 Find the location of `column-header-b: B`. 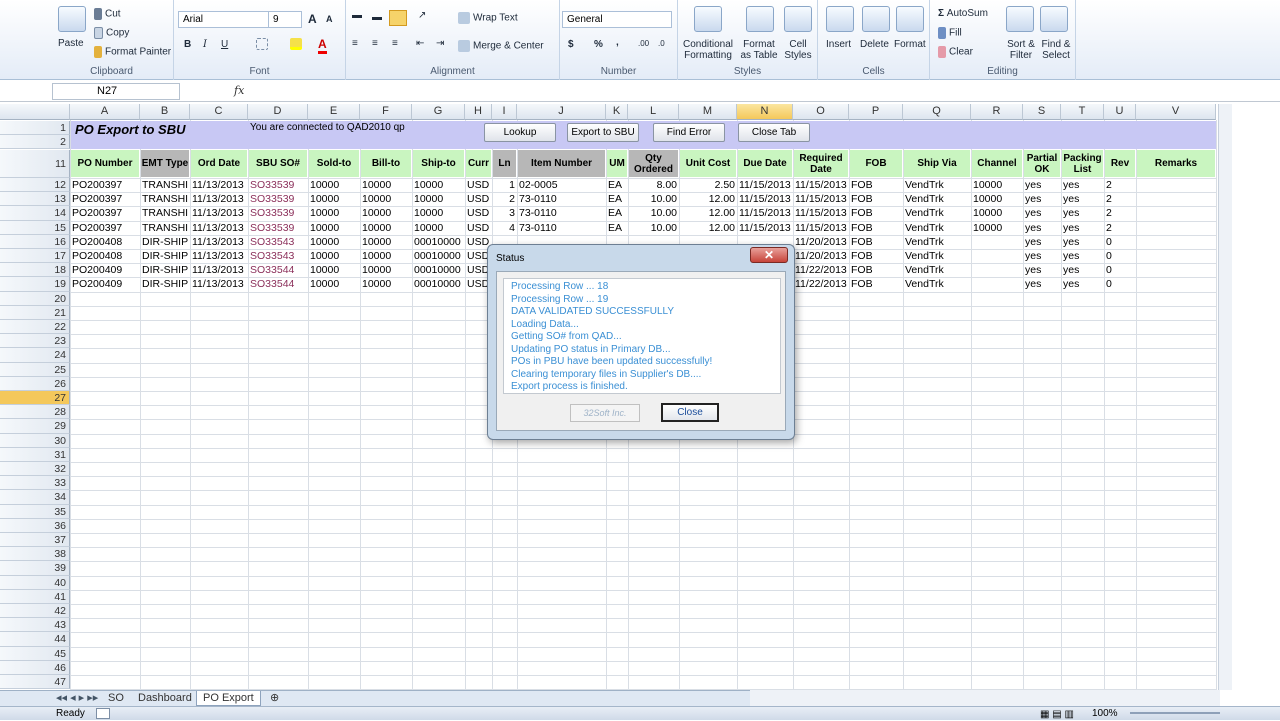

column-header-b: B is located at coordinates (165, 112).